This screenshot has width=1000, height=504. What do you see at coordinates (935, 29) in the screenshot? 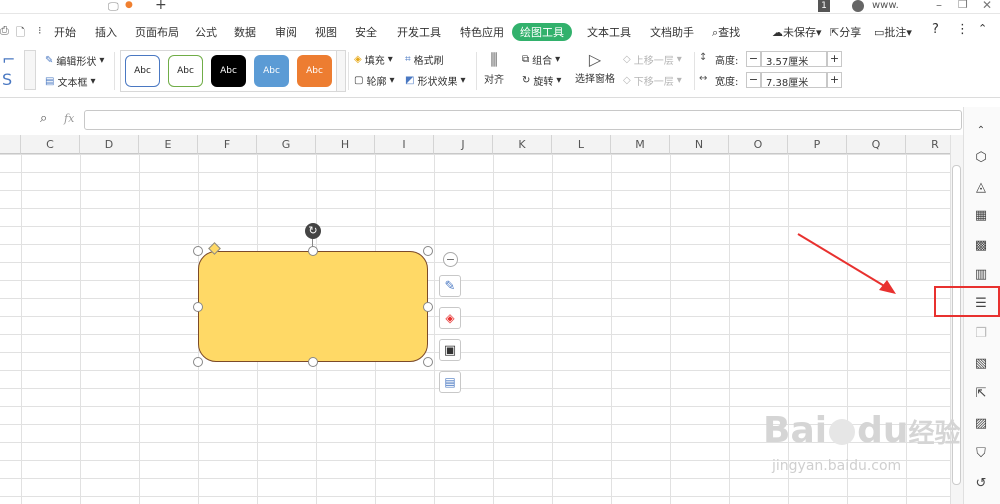
I see `help-icon: ?` at bounding box center [935, 29].